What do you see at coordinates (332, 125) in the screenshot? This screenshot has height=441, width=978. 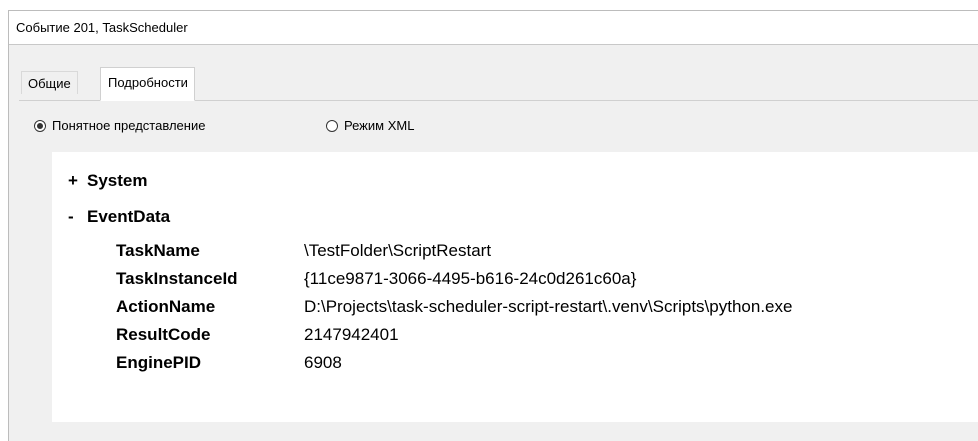 I see `radio-unchecked-icon` at bounding box center [332, 125].